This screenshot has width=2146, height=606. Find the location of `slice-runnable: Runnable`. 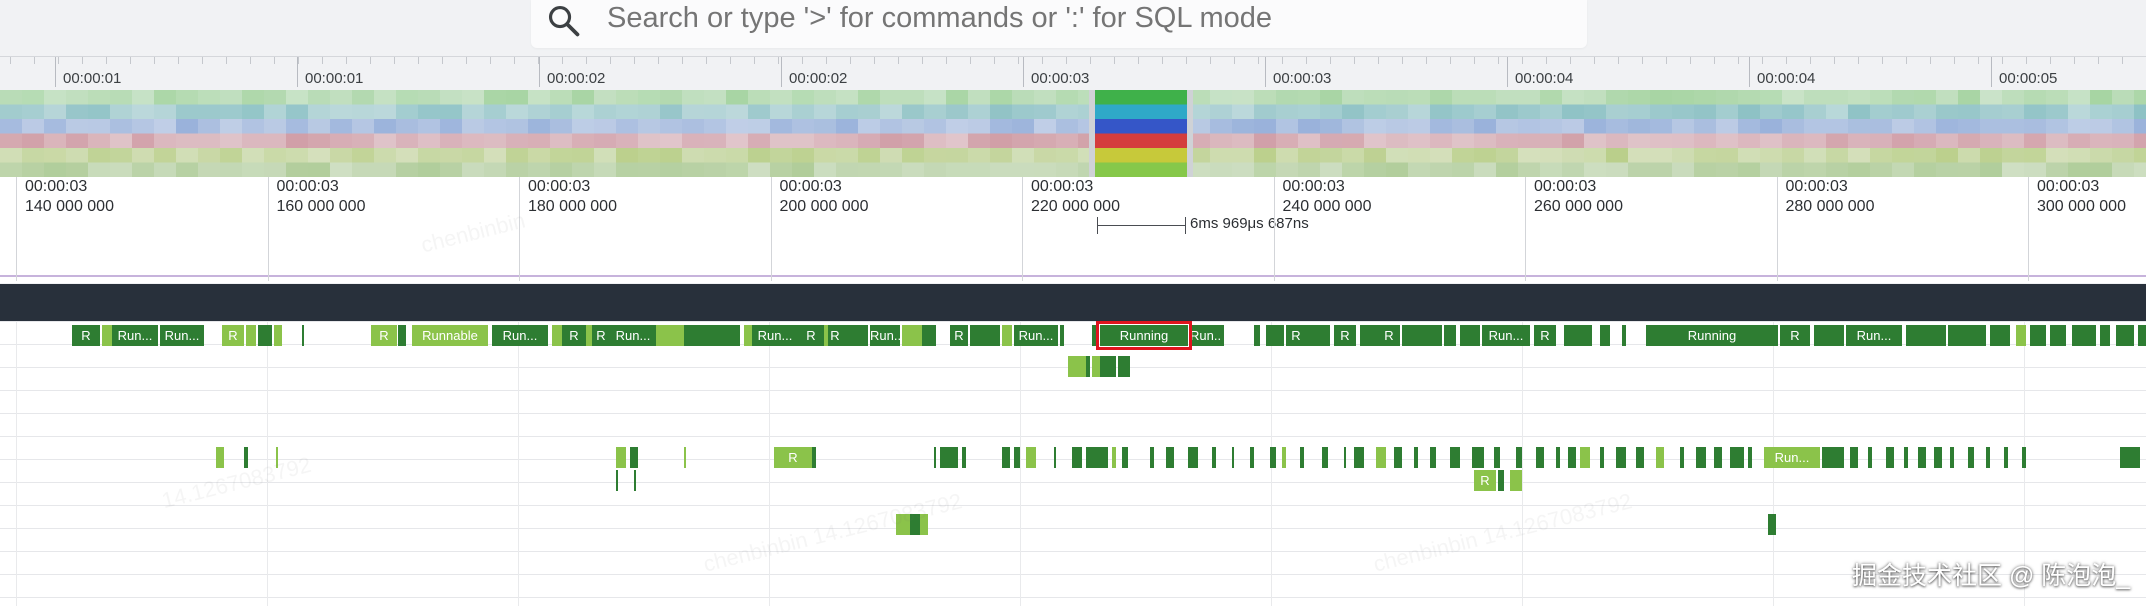

slice-runnable: Runnable is located at coordinates (450, 335).